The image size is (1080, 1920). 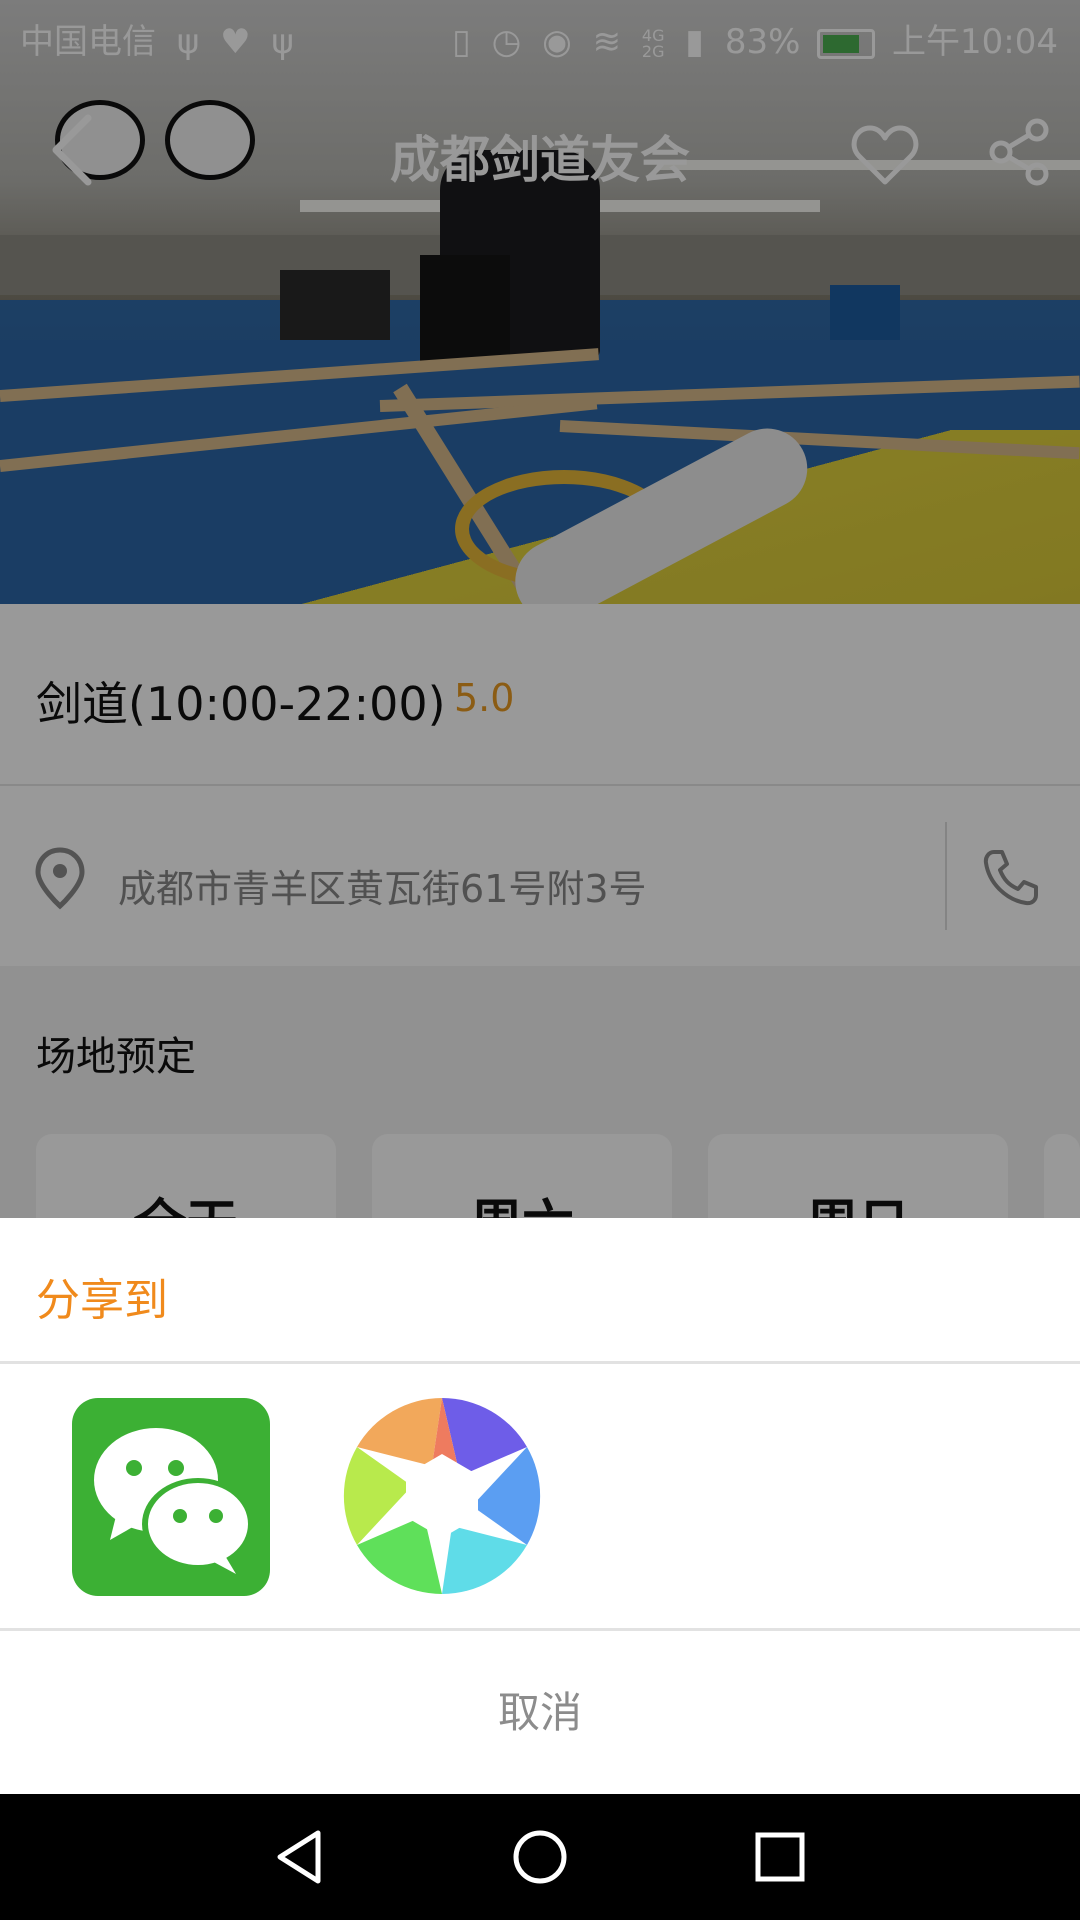 I want to click on nav-back-button, so click(x=300, y=1857).